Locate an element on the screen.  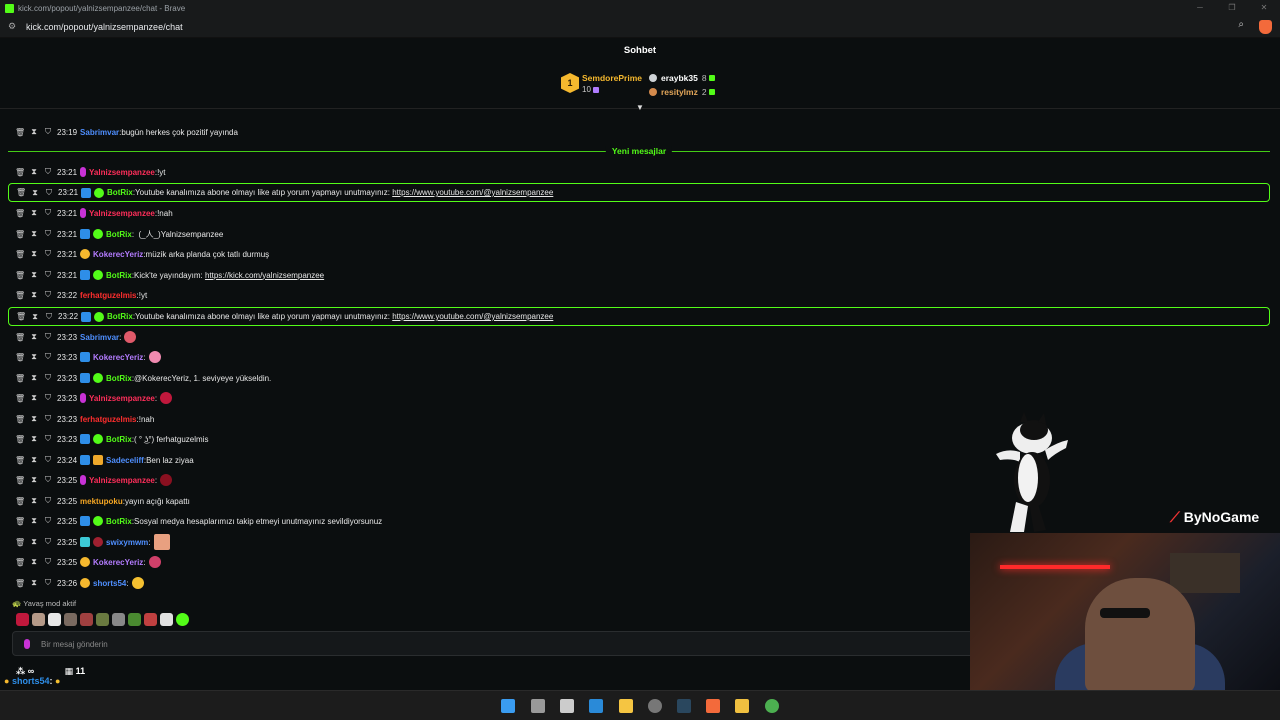
message-username: mektupoku is located at coordinates (101, 501).